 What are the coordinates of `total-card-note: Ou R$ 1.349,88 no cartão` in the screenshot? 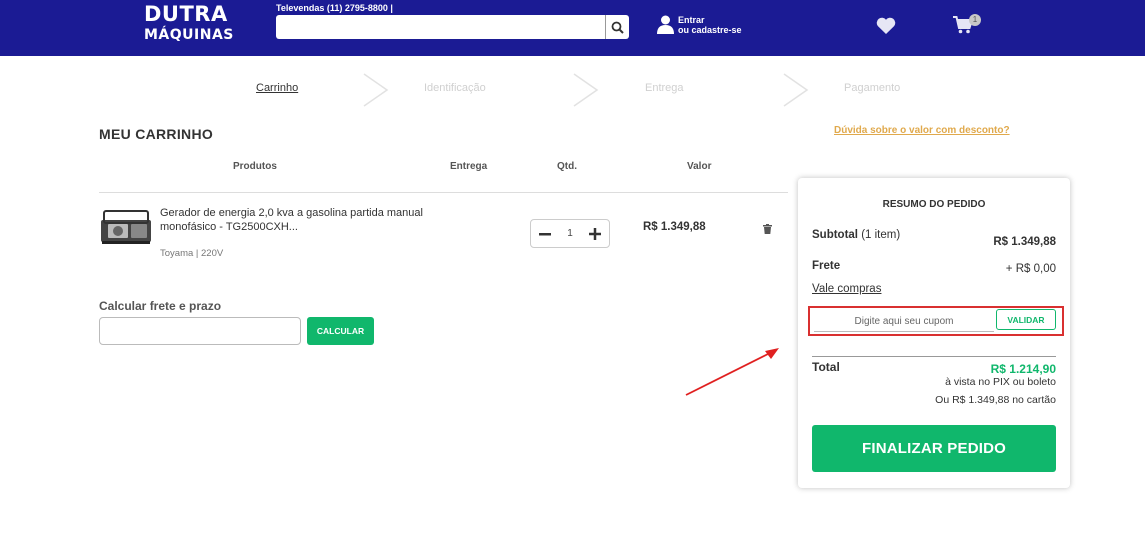 It's located at (995, 400).